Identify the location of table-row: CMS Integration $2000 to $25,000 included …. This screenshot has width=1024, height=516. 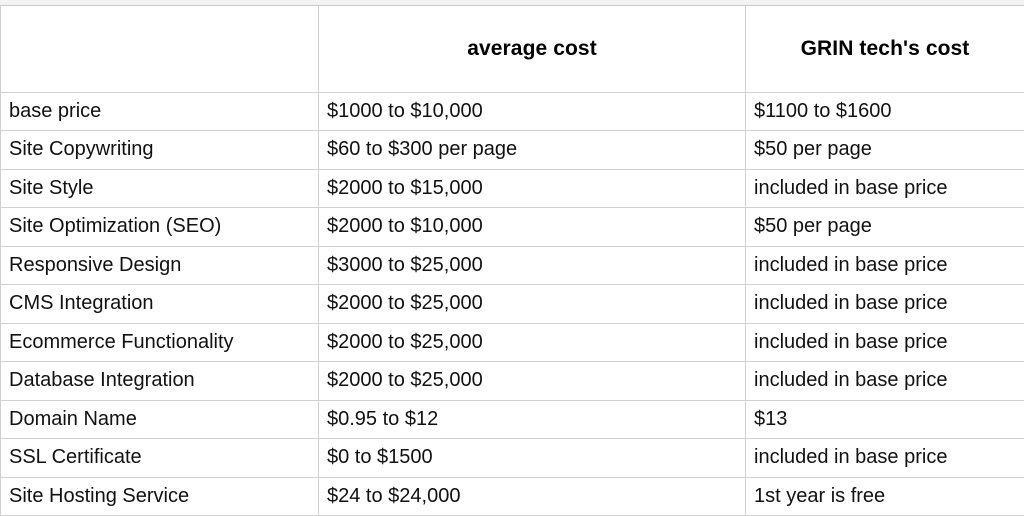
(512, 304).